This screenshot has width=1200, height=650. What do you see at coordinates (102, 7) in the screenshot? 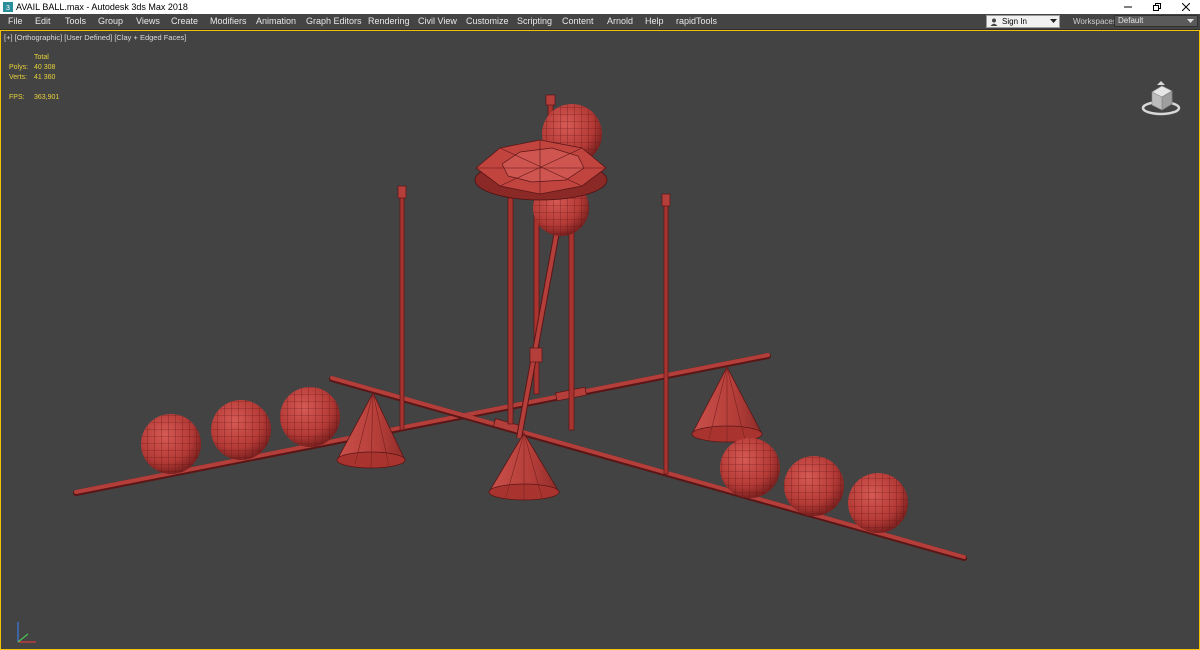
I see `window-title: AVAIL BALL.max - Autodesk 3ds Max 2018` at bounding box center [102, 7].